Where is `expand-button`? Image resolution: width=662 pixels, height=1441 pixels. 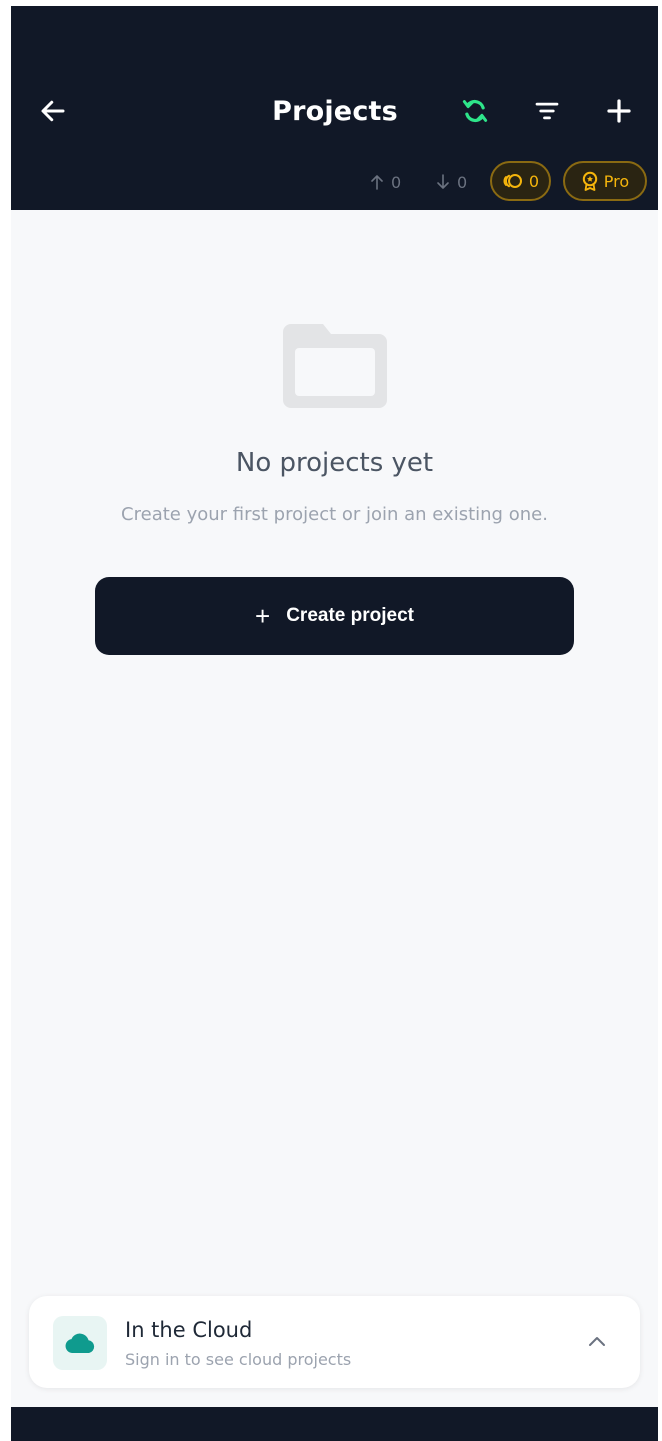 expand-button is located at coordinates (597, 1342).